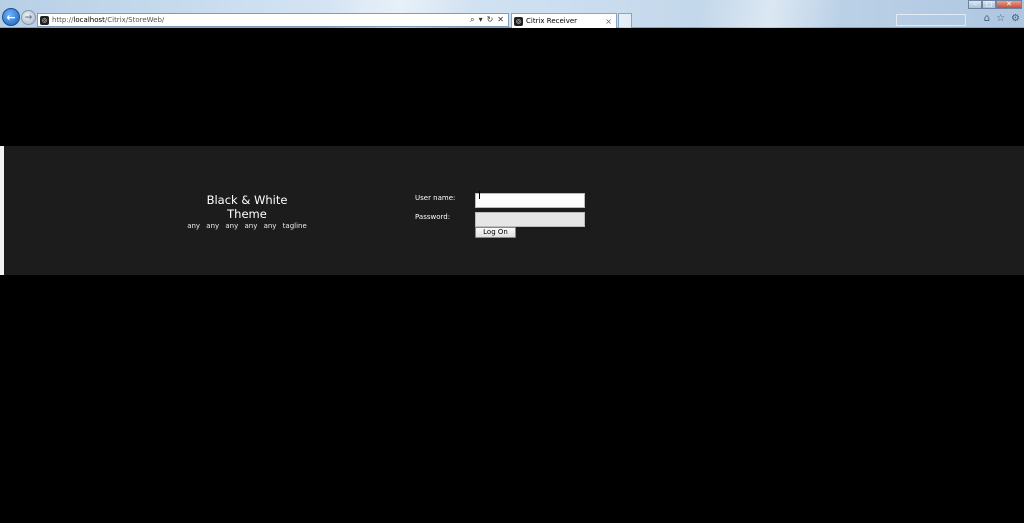 The image size is (1024, 523). I want to click on settings-gear-icon: ⚙, so click(1015, 18).